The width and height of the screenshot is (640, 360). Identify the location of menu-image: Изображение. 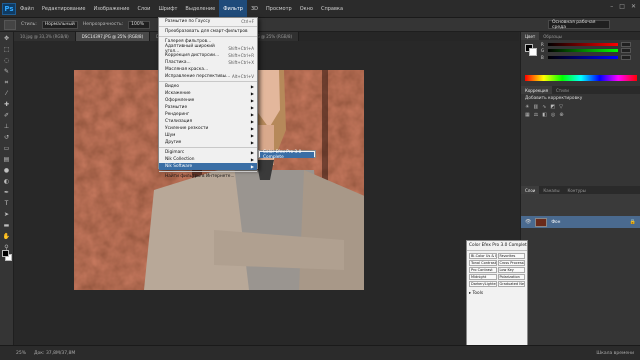
(111, 9).